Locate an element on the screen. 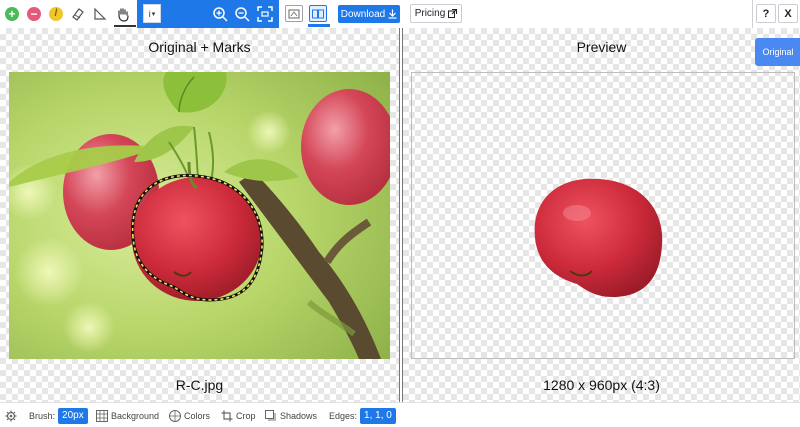  minus-icon: − is located at coordinates (34, 14).